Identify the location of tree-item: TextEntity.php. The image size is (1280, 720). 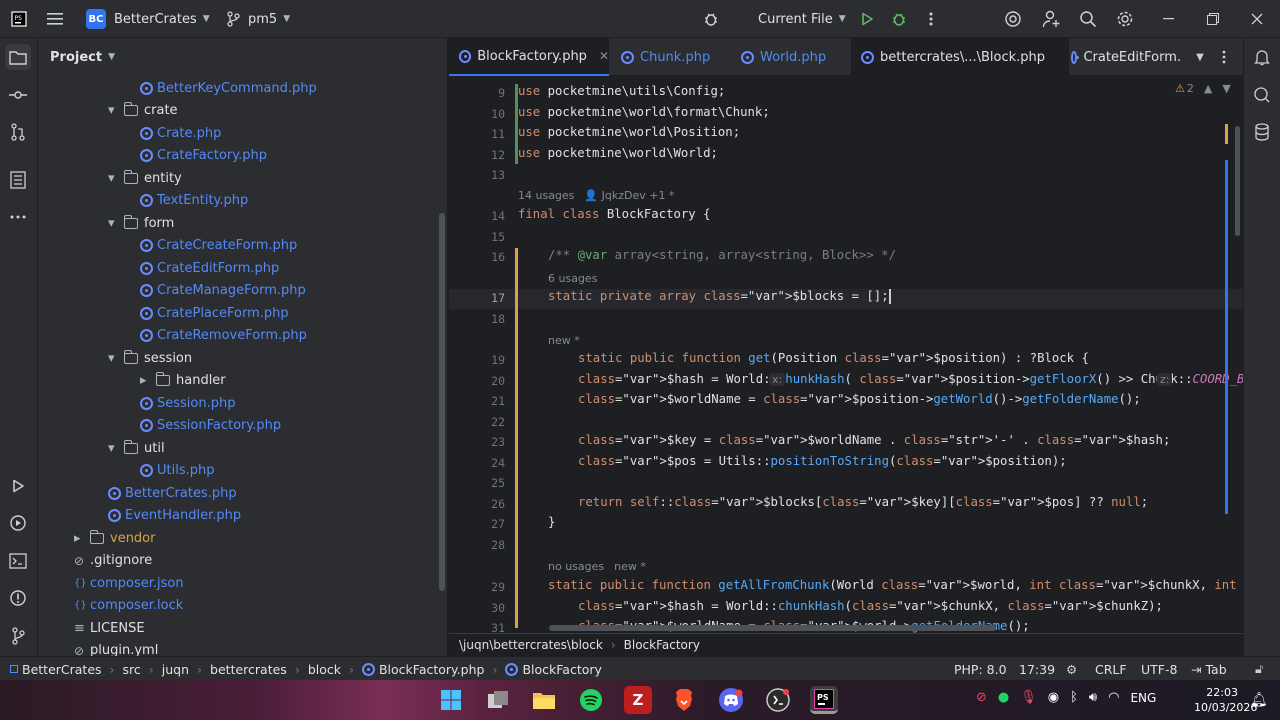
(194, 201).